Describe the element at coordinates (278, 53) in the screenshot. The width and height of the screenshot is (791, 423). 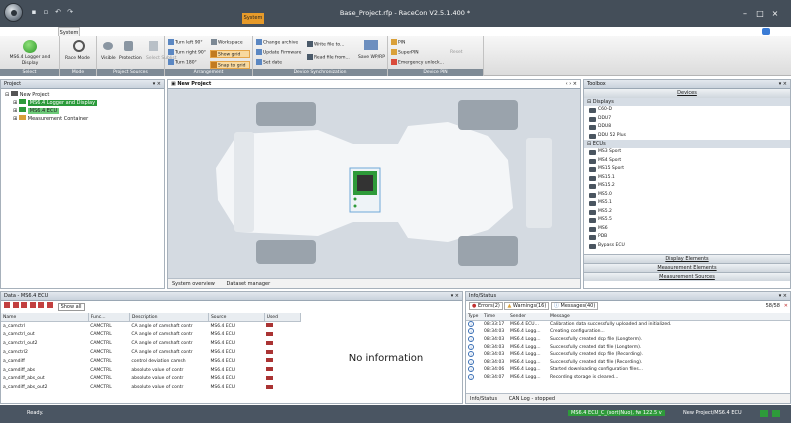
I see `update-firmware-button: Update Firmware` at that location.